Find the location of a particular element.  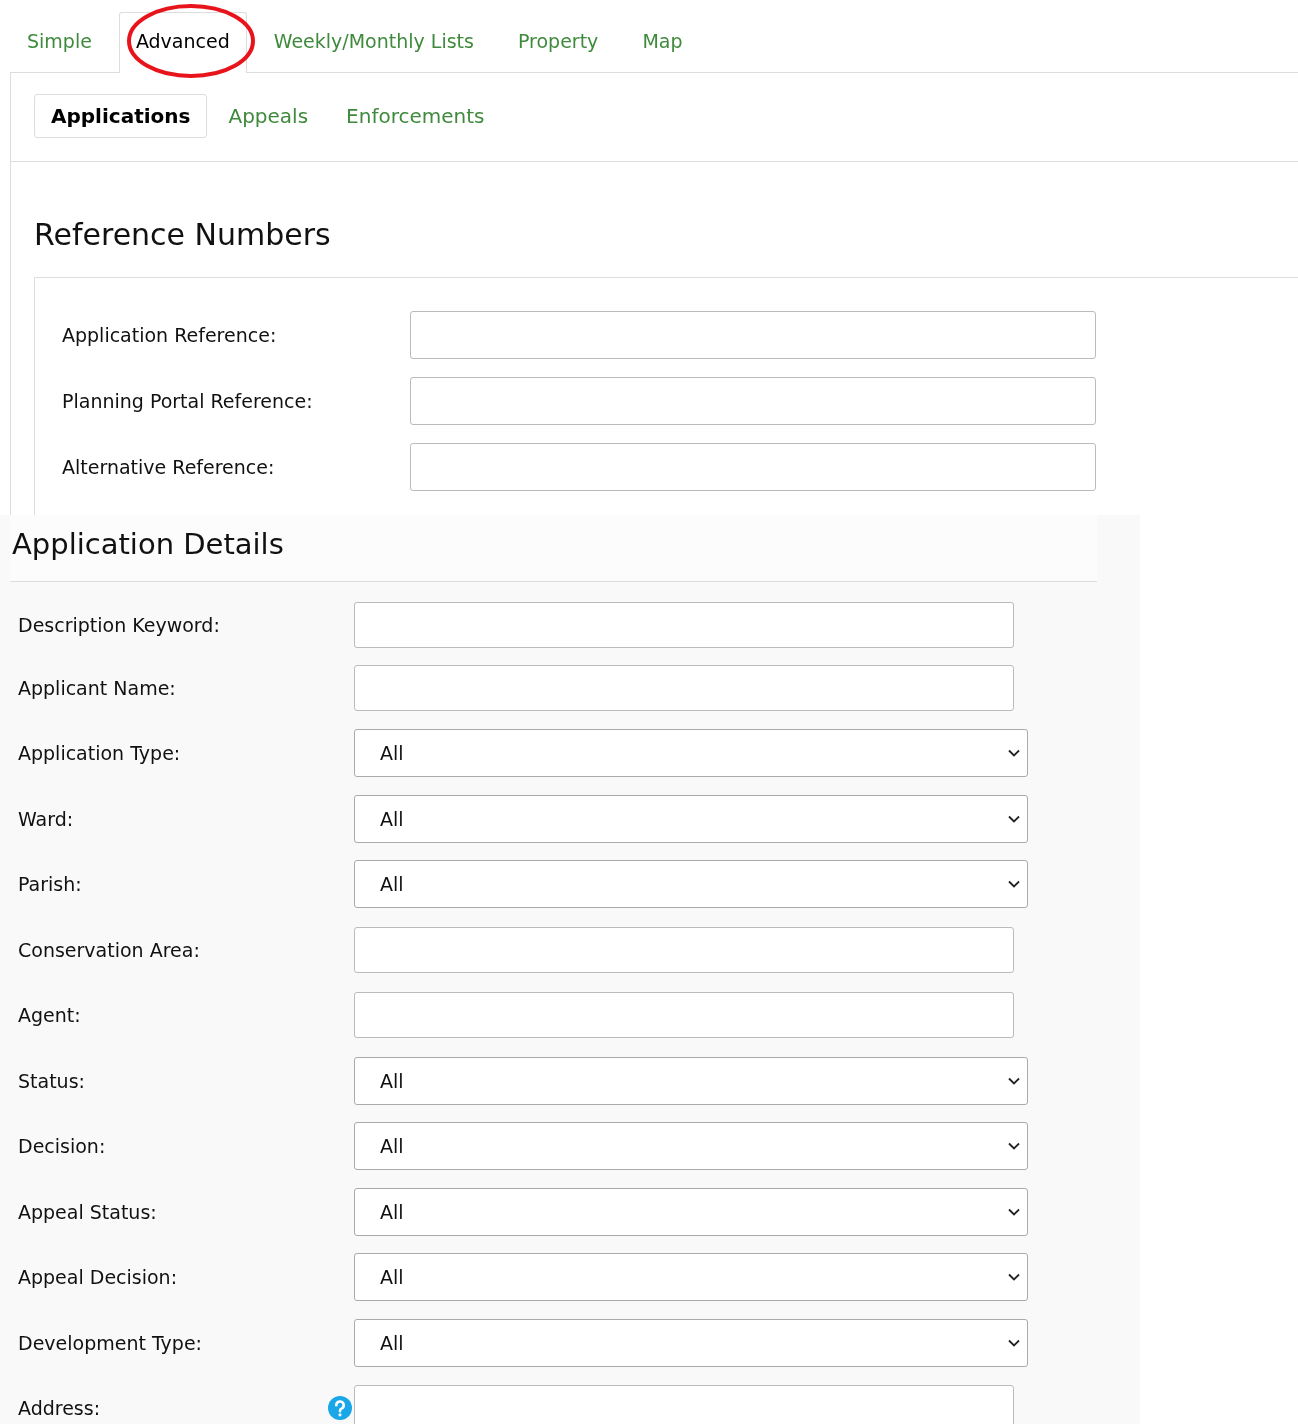

subtab: Appeals is located at coordinates (268, 116).